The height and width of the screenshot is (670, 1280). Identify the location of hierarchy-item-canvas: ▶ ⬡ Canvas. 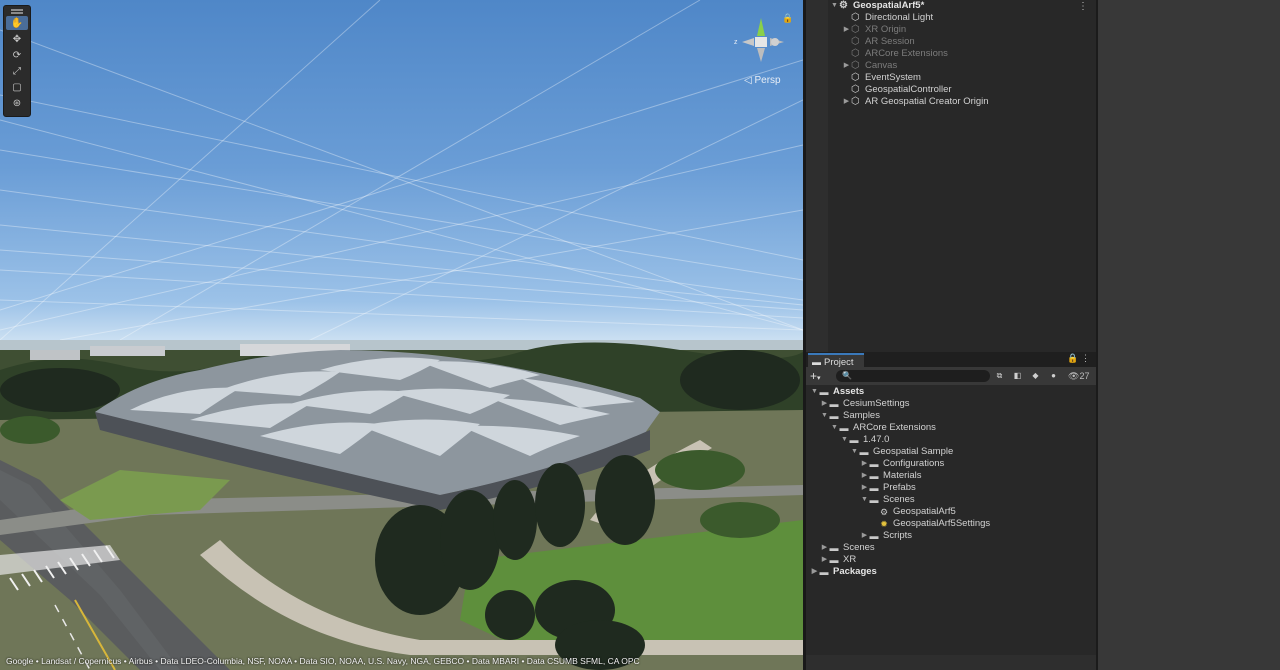
(869, 66).